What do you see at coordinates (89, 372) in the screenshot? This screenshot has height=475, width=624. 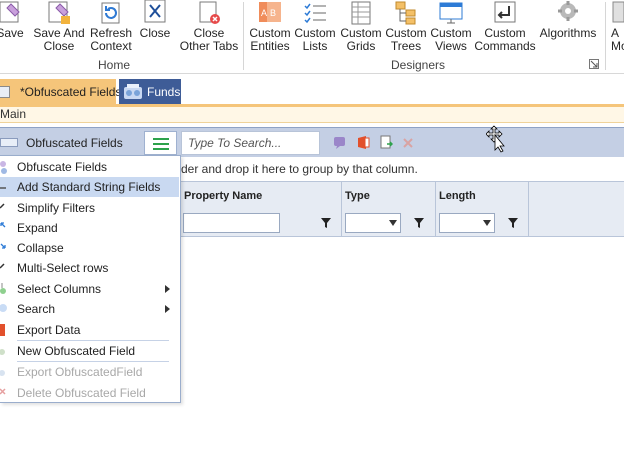 I see `menu-item-export-obfuscatedfield: Export ObfuscatedField` at bounding box center [89, 372].